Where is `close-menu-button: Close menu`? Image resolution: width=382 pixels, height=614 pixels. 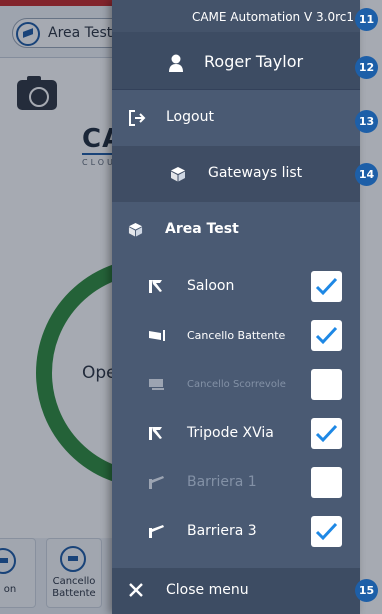 close-menu-button: Close menu is located at coordinates (236, 591).